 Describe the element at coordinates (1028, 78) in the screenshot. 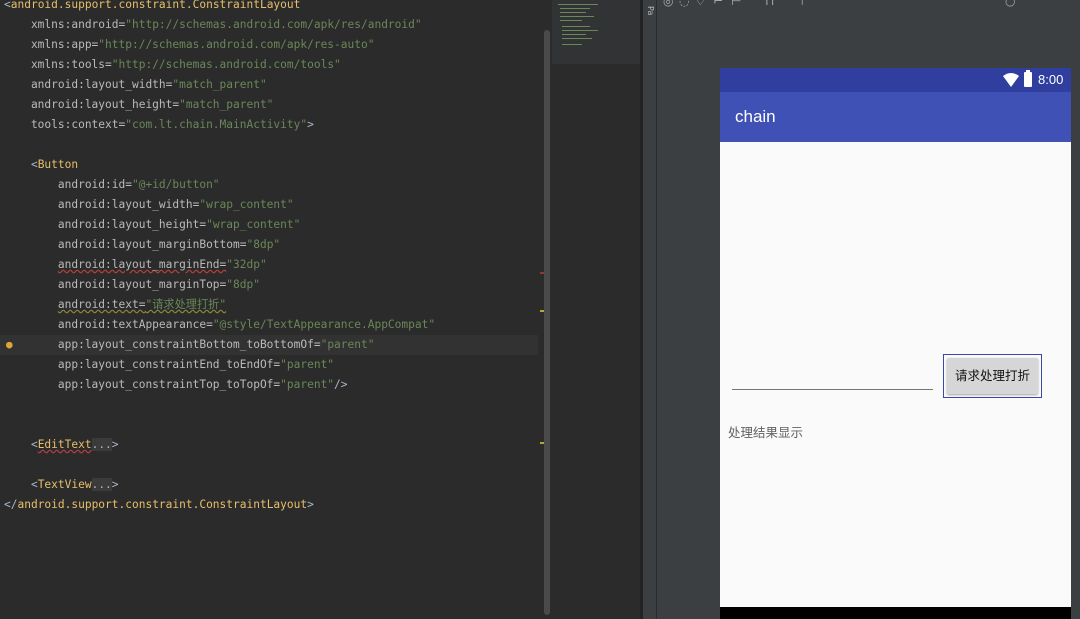

I see `battery-icon` at that location.